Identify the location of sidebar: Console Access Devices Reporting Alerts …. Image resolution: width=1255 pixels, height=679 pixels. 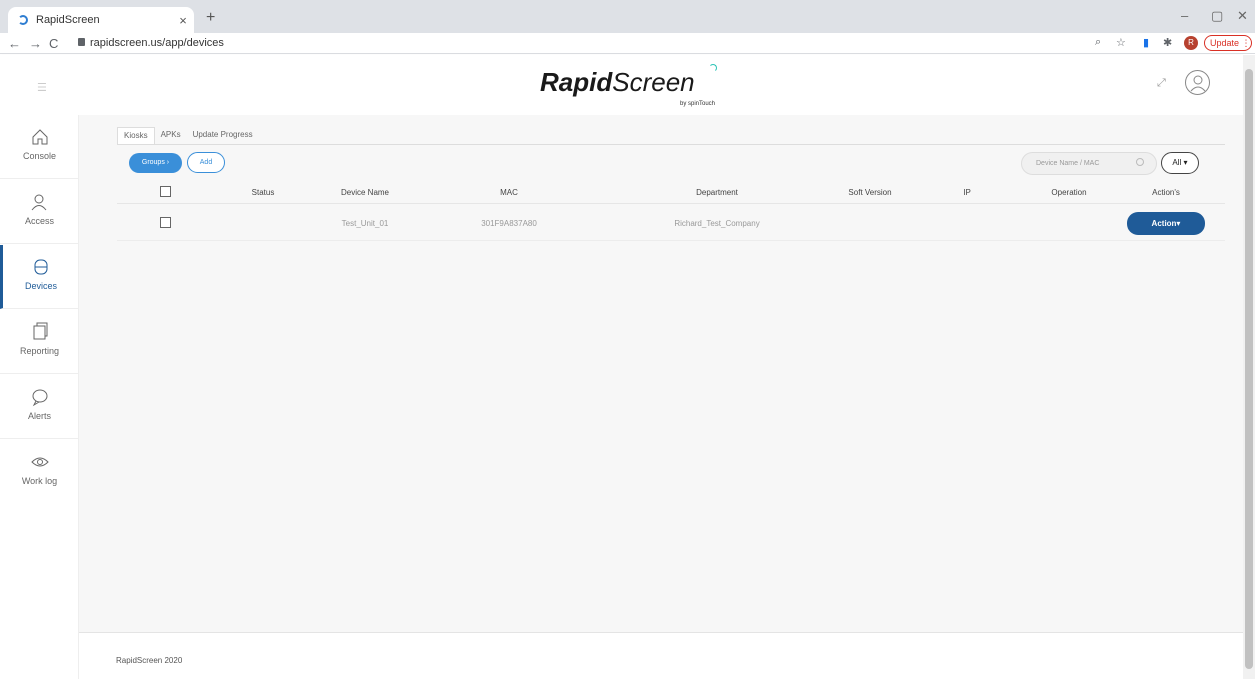
(39, 397).